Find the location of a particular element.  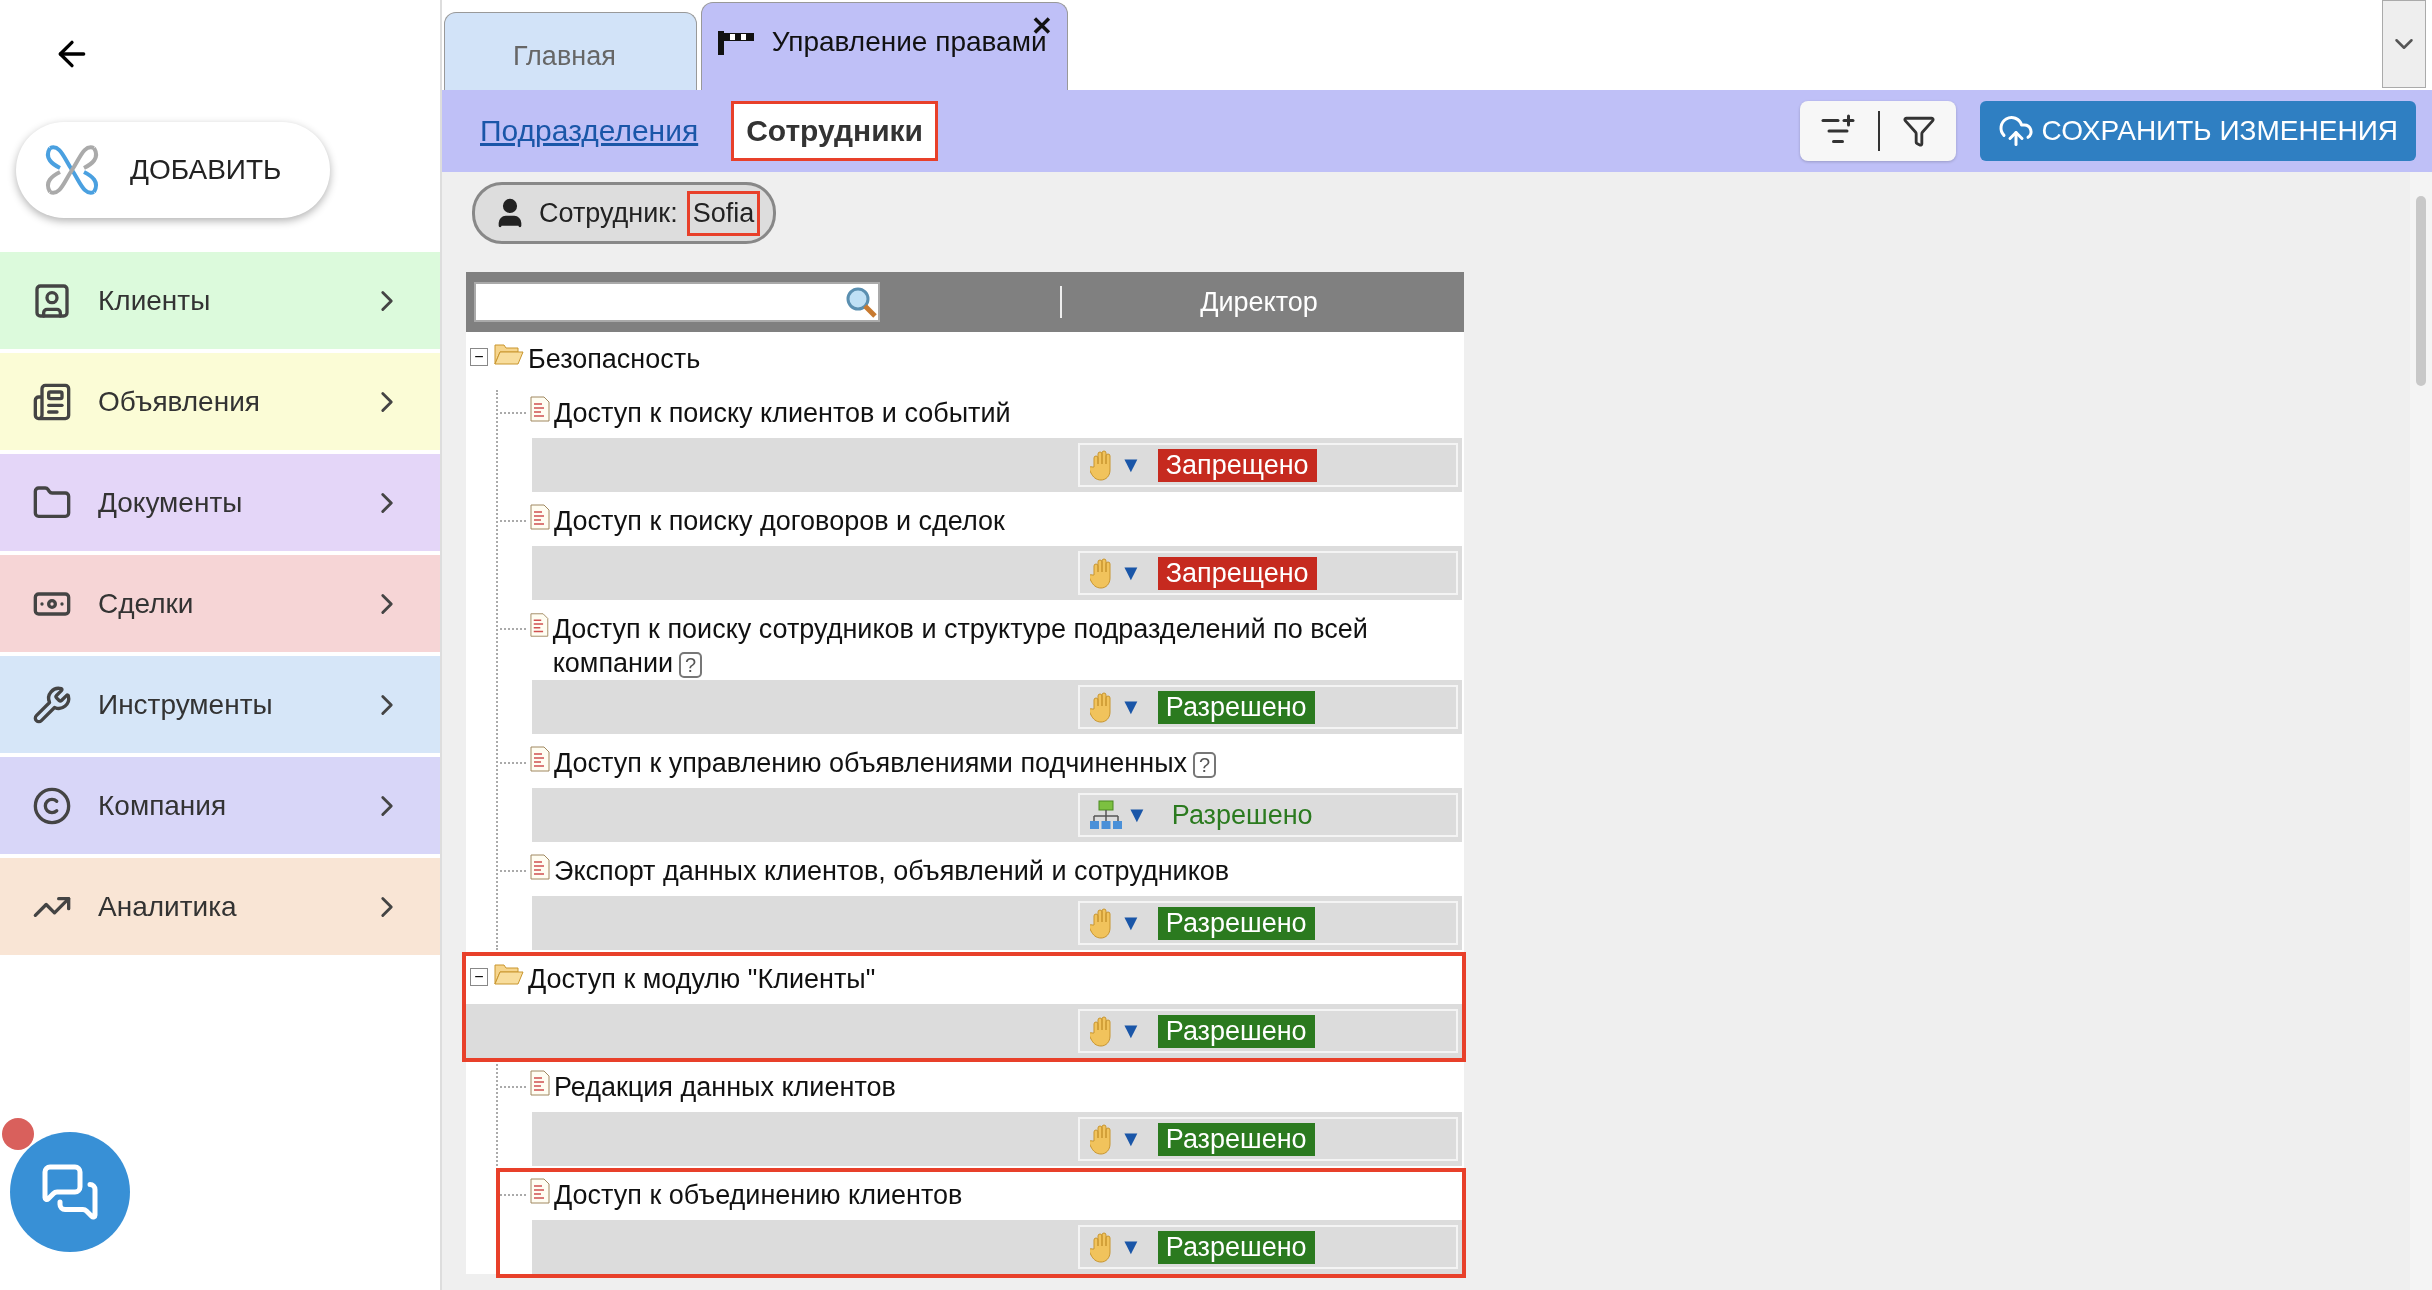

sidebar-item: Инструменты is located at coordinates (220, 704).